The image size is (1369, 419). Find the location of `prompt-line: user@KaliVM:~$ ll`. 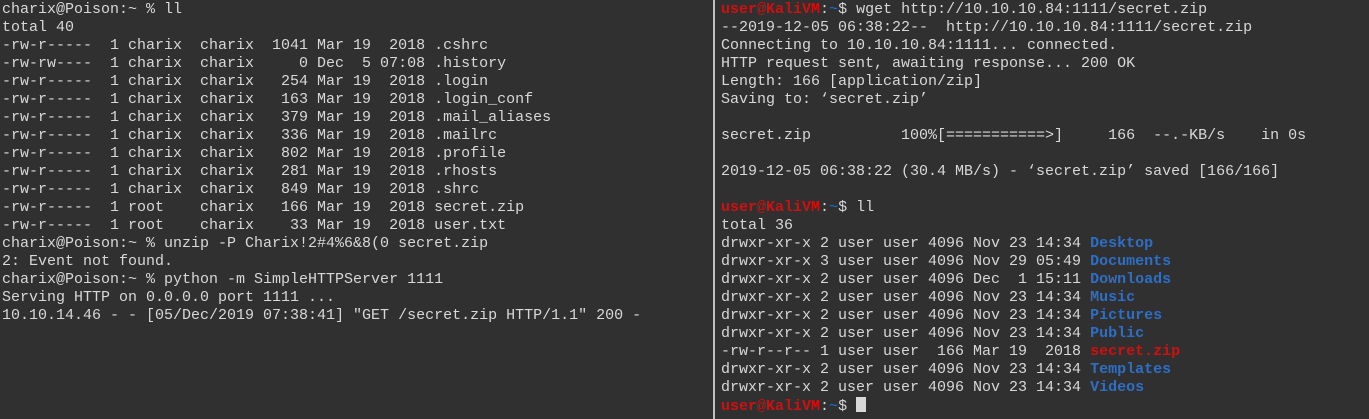

prompt-line: user@KaliVM:~$ ll is located at coordinates (1045, 208).